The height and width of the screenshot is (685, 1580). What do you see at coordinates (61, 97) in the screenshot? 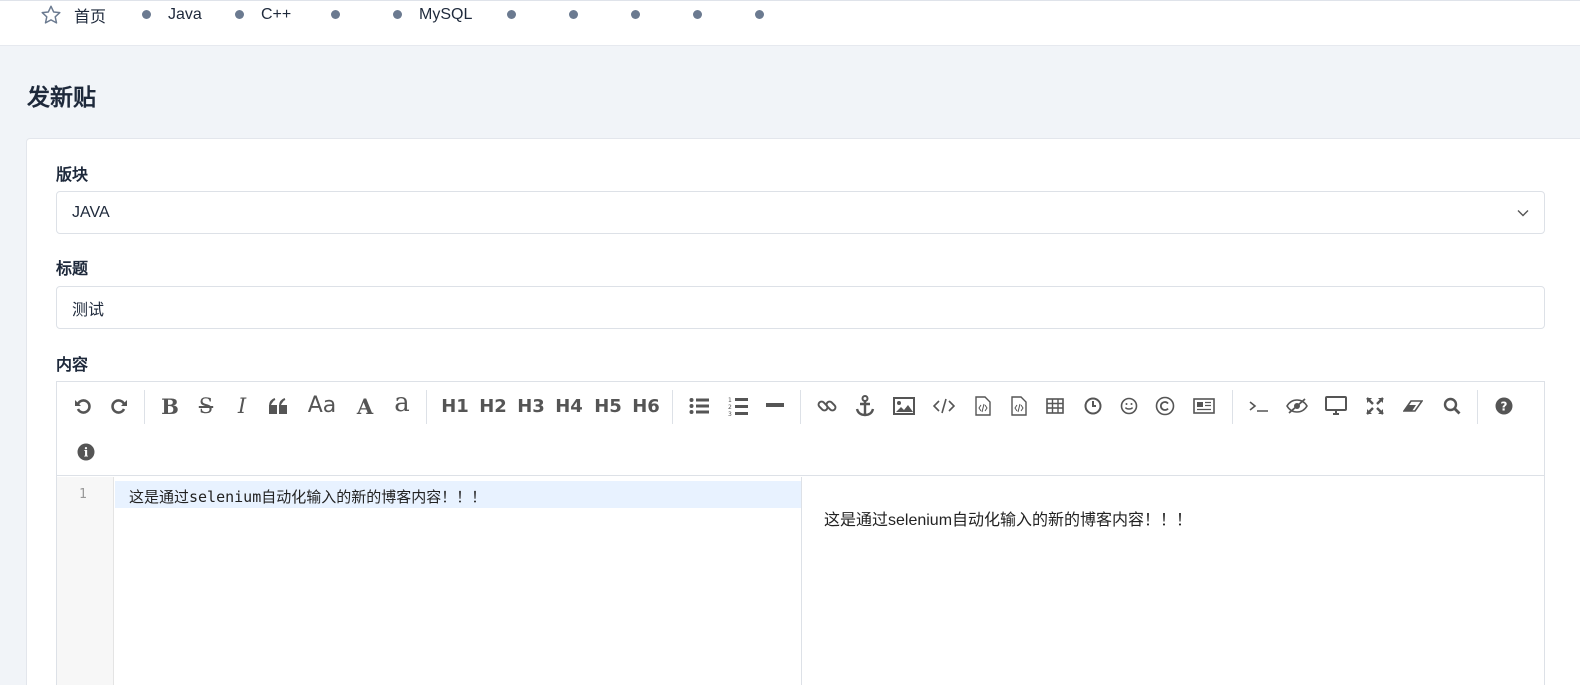
I see `page-title: 发新贴` at bounding box center [61, 97].